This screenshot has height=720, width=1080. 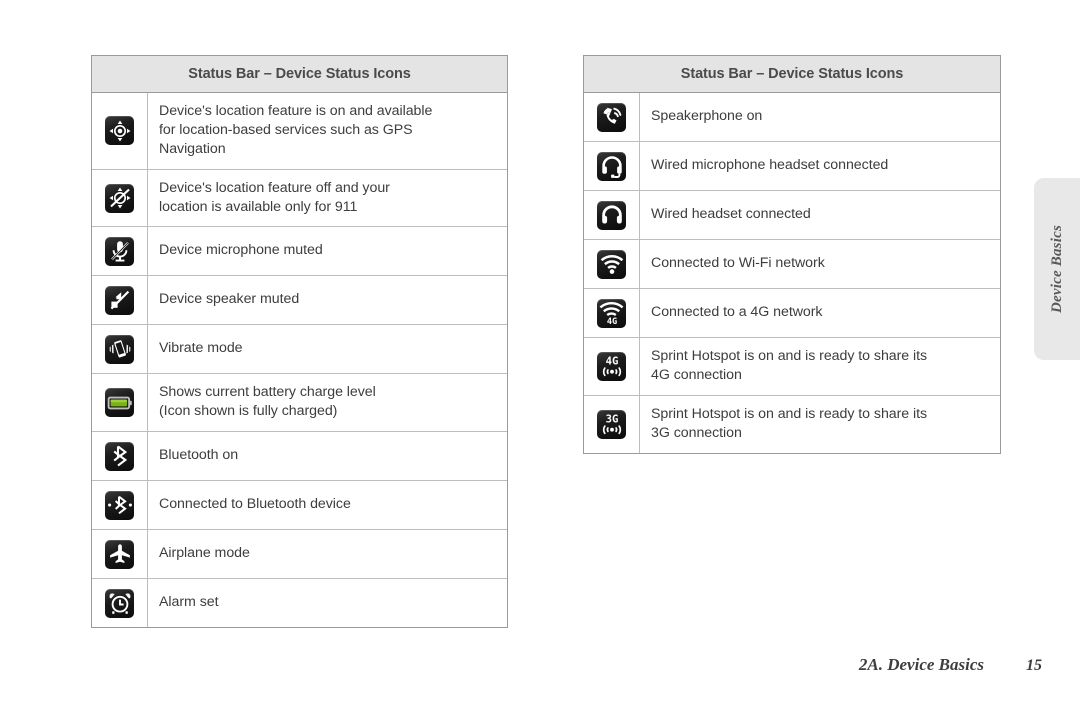 I want to click on table-row: Airplane mode, so click(x=299, y=554).